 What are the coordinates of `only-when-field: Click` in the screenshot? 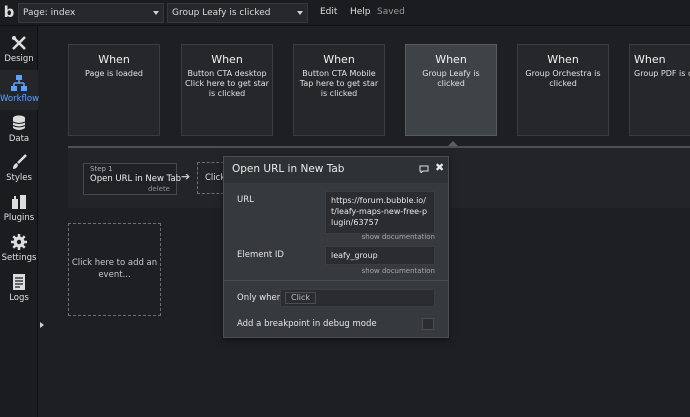 It's located at (357, 298).